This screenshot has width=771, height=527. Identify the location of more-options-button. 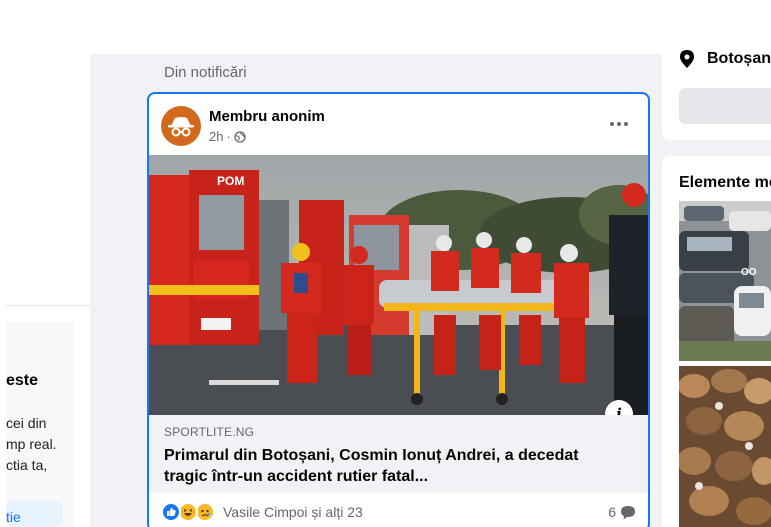
(619, 124).